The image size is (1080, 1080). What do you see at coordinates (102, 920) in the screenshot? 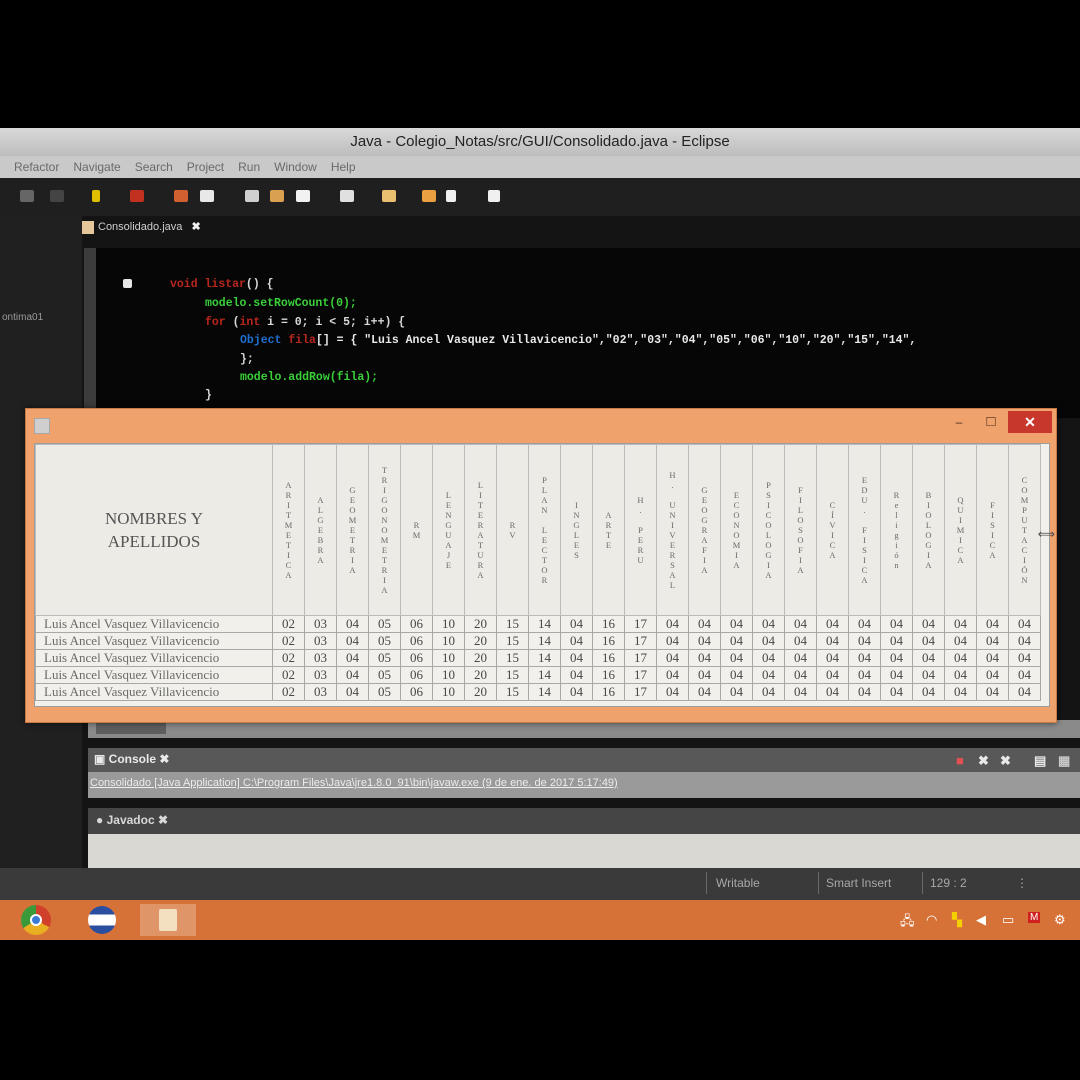
I see `browser-icon` at bounding box center [102, 920].